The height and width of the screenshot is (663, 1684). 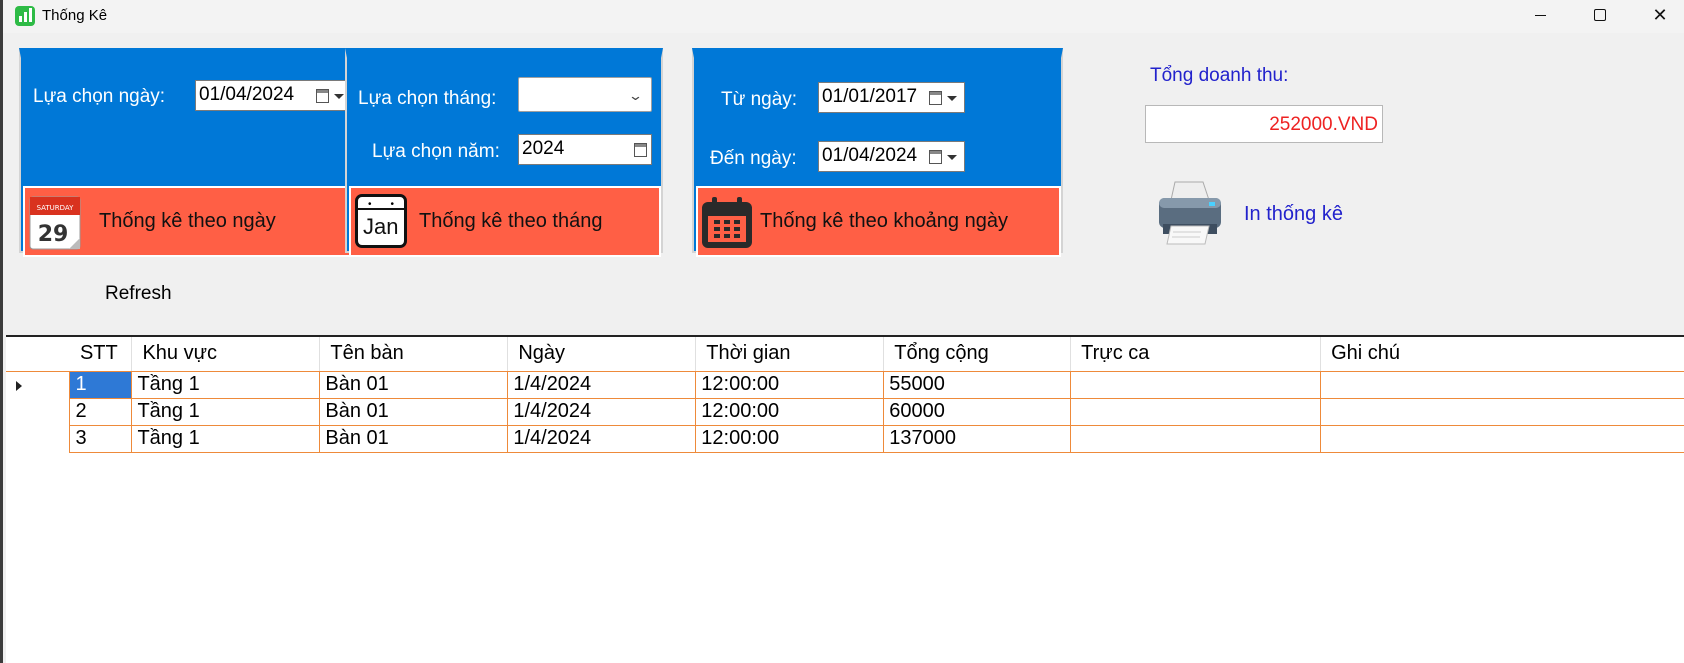 What do you see at coordinates (511, 221) in the screenshot?
I see `stat-by-month-label: Thống kê theo tháng` at bounding box center [511, 221].